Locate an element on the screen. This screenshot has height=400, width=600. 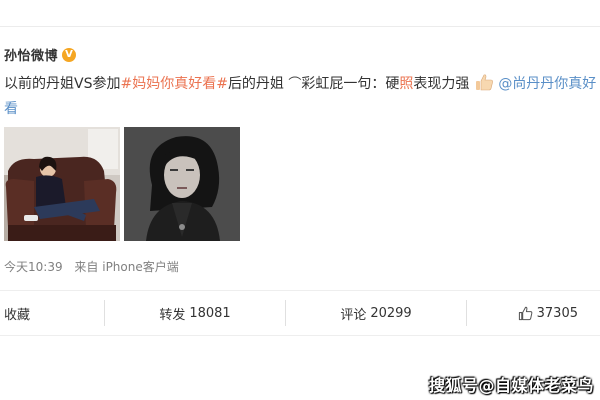
comment-count: 20299 is located at coordinates (391, 313).